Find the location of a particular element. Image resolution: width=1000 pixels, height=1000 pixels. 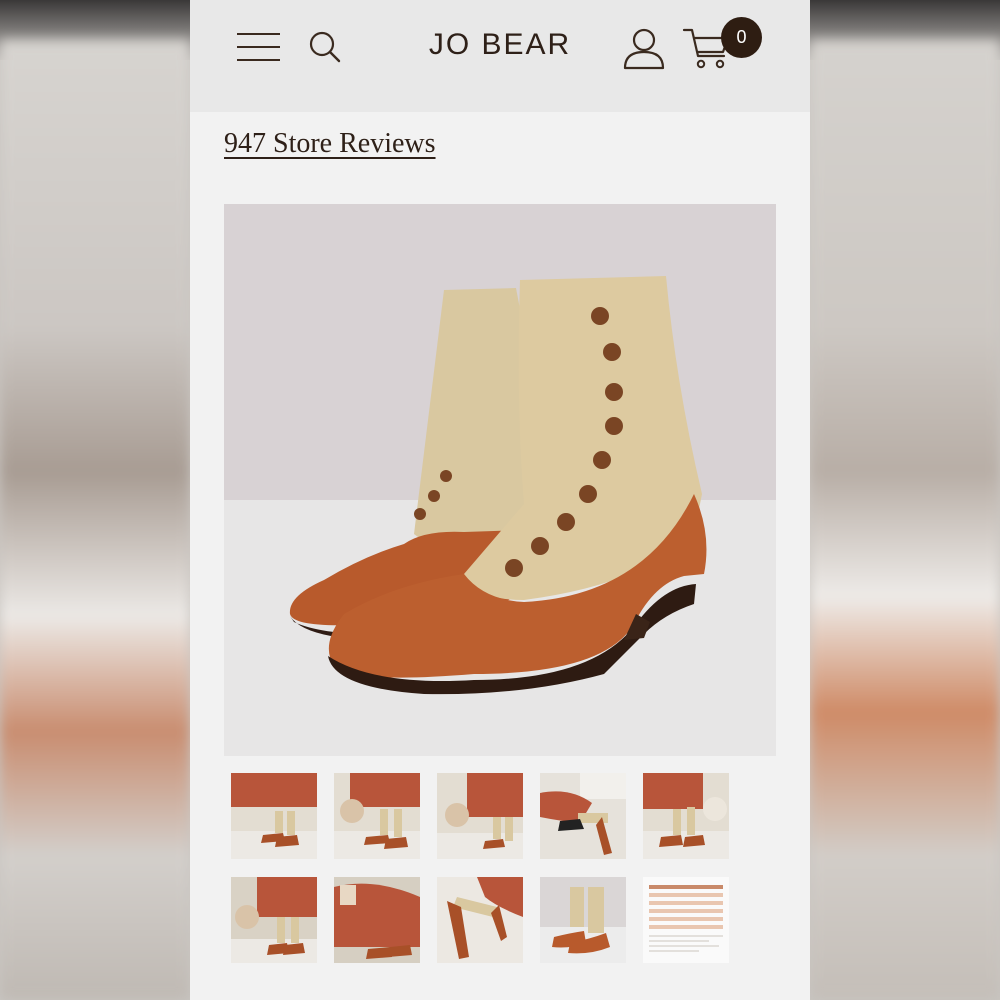

site-header: JO BEAR 0 is located at coordinates (500, 56).